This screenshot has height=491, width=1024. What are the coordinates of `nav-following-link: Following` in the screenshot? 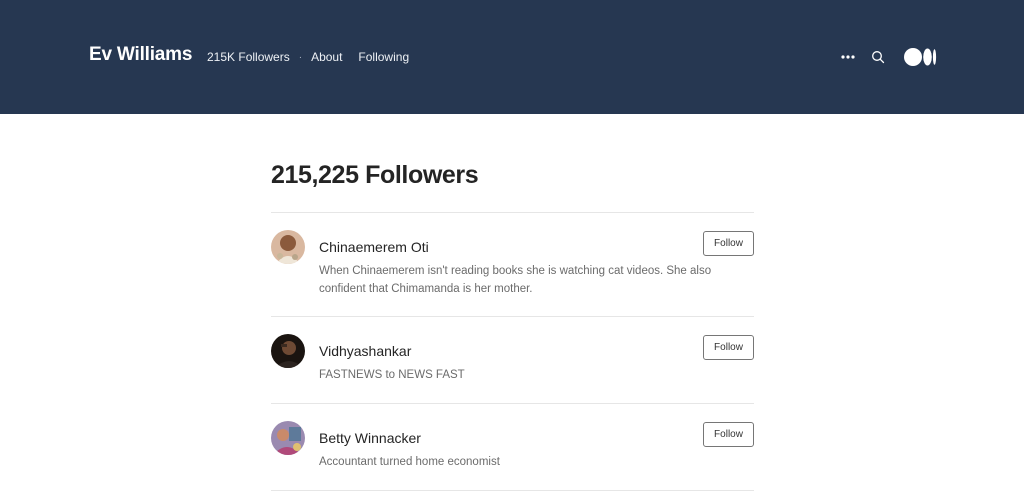 It's located at (383, 57).